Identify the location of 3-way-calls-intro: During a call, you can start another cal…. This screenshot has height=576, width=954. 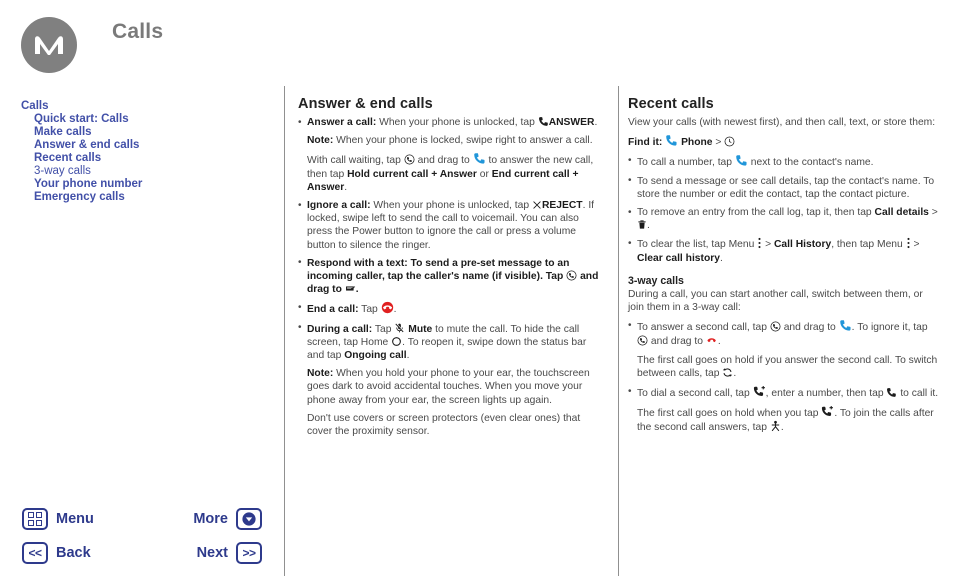
(775, 301).